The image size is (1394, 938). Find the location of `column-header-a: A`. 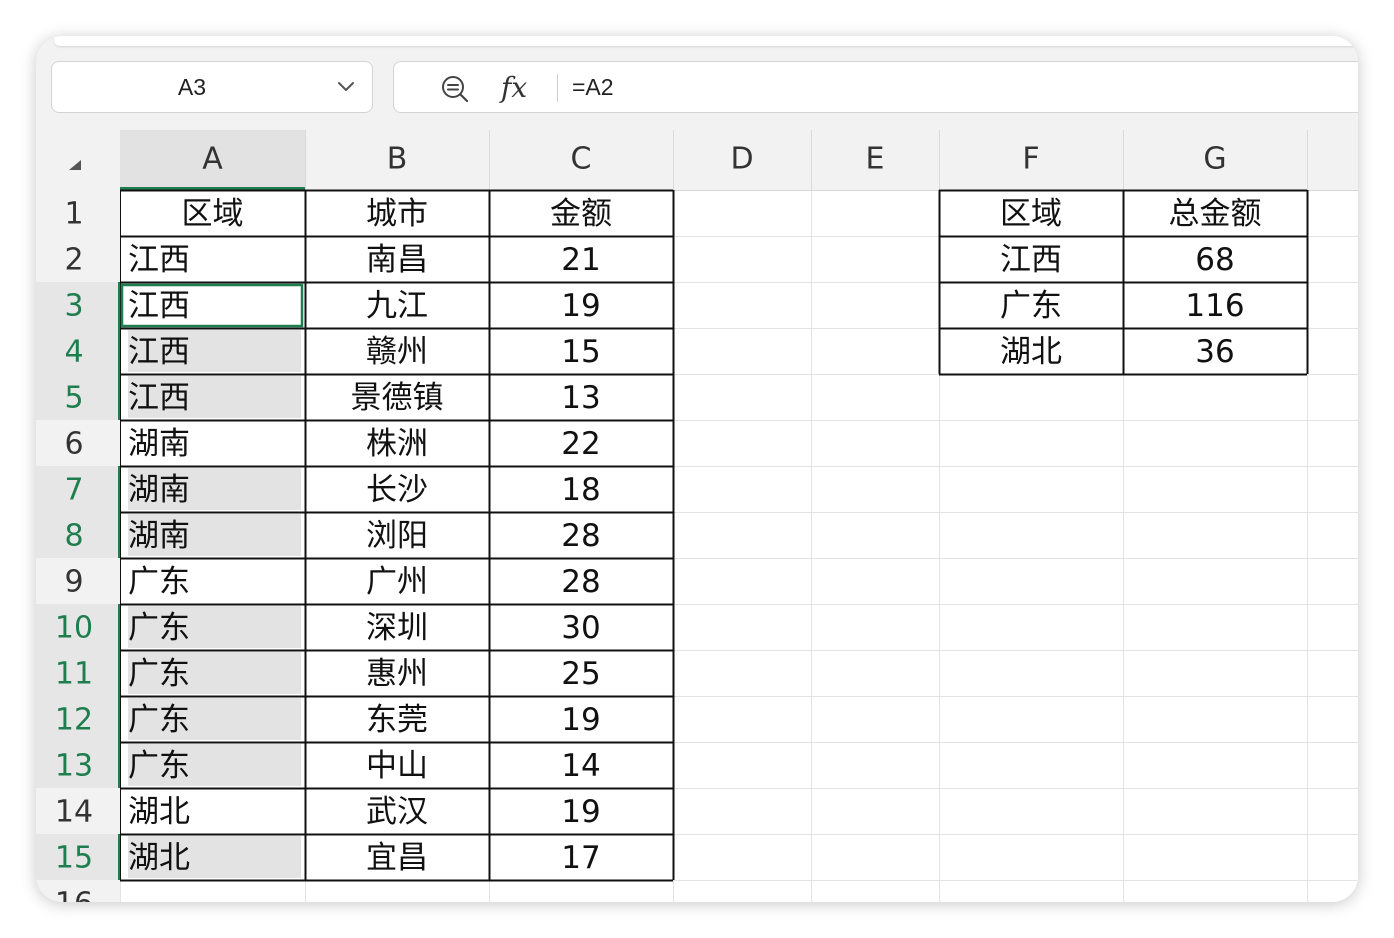

column-header-a: A is located at coordinates (212, 159).